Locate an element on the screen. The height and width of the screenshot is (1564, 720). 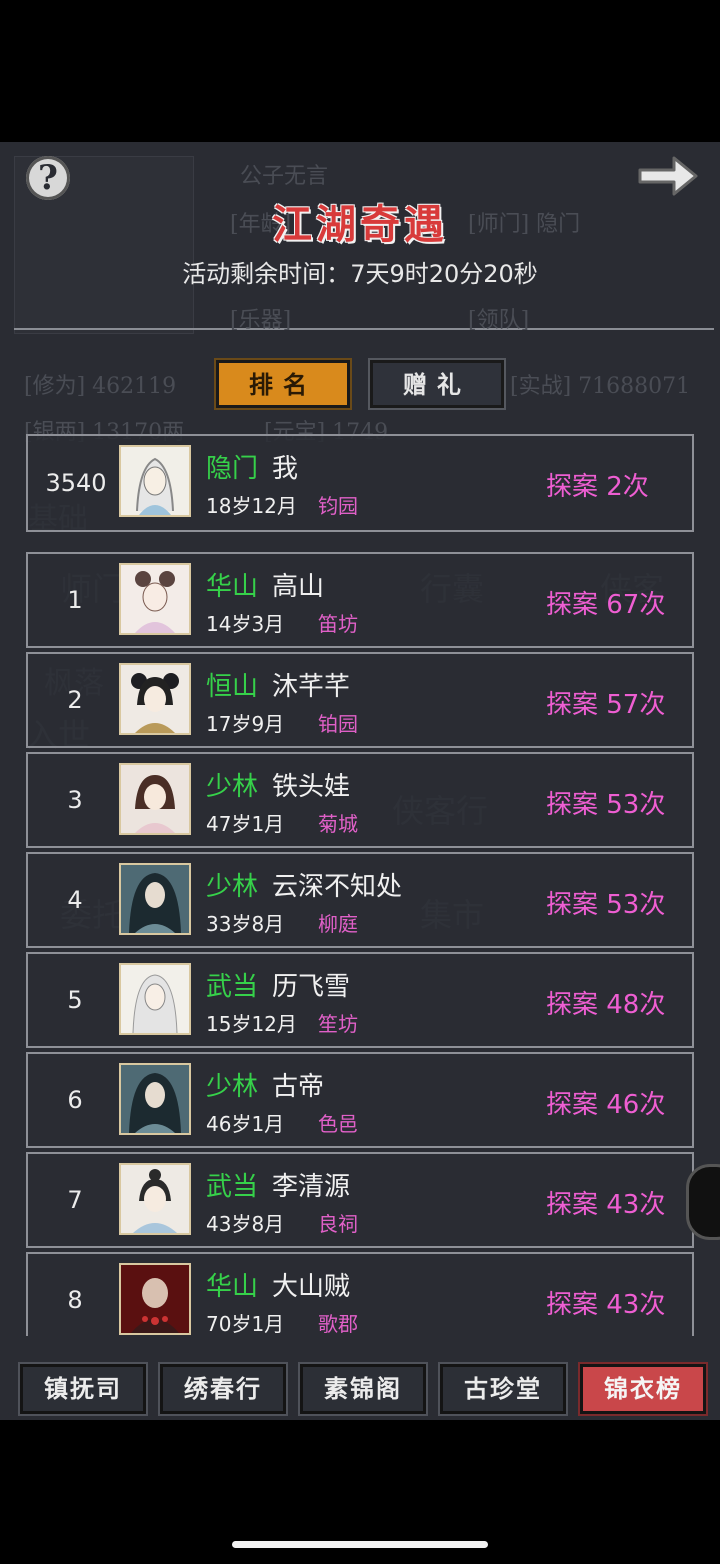
bg-text: [实战] 71688071 is located at coordinates (600, 386).